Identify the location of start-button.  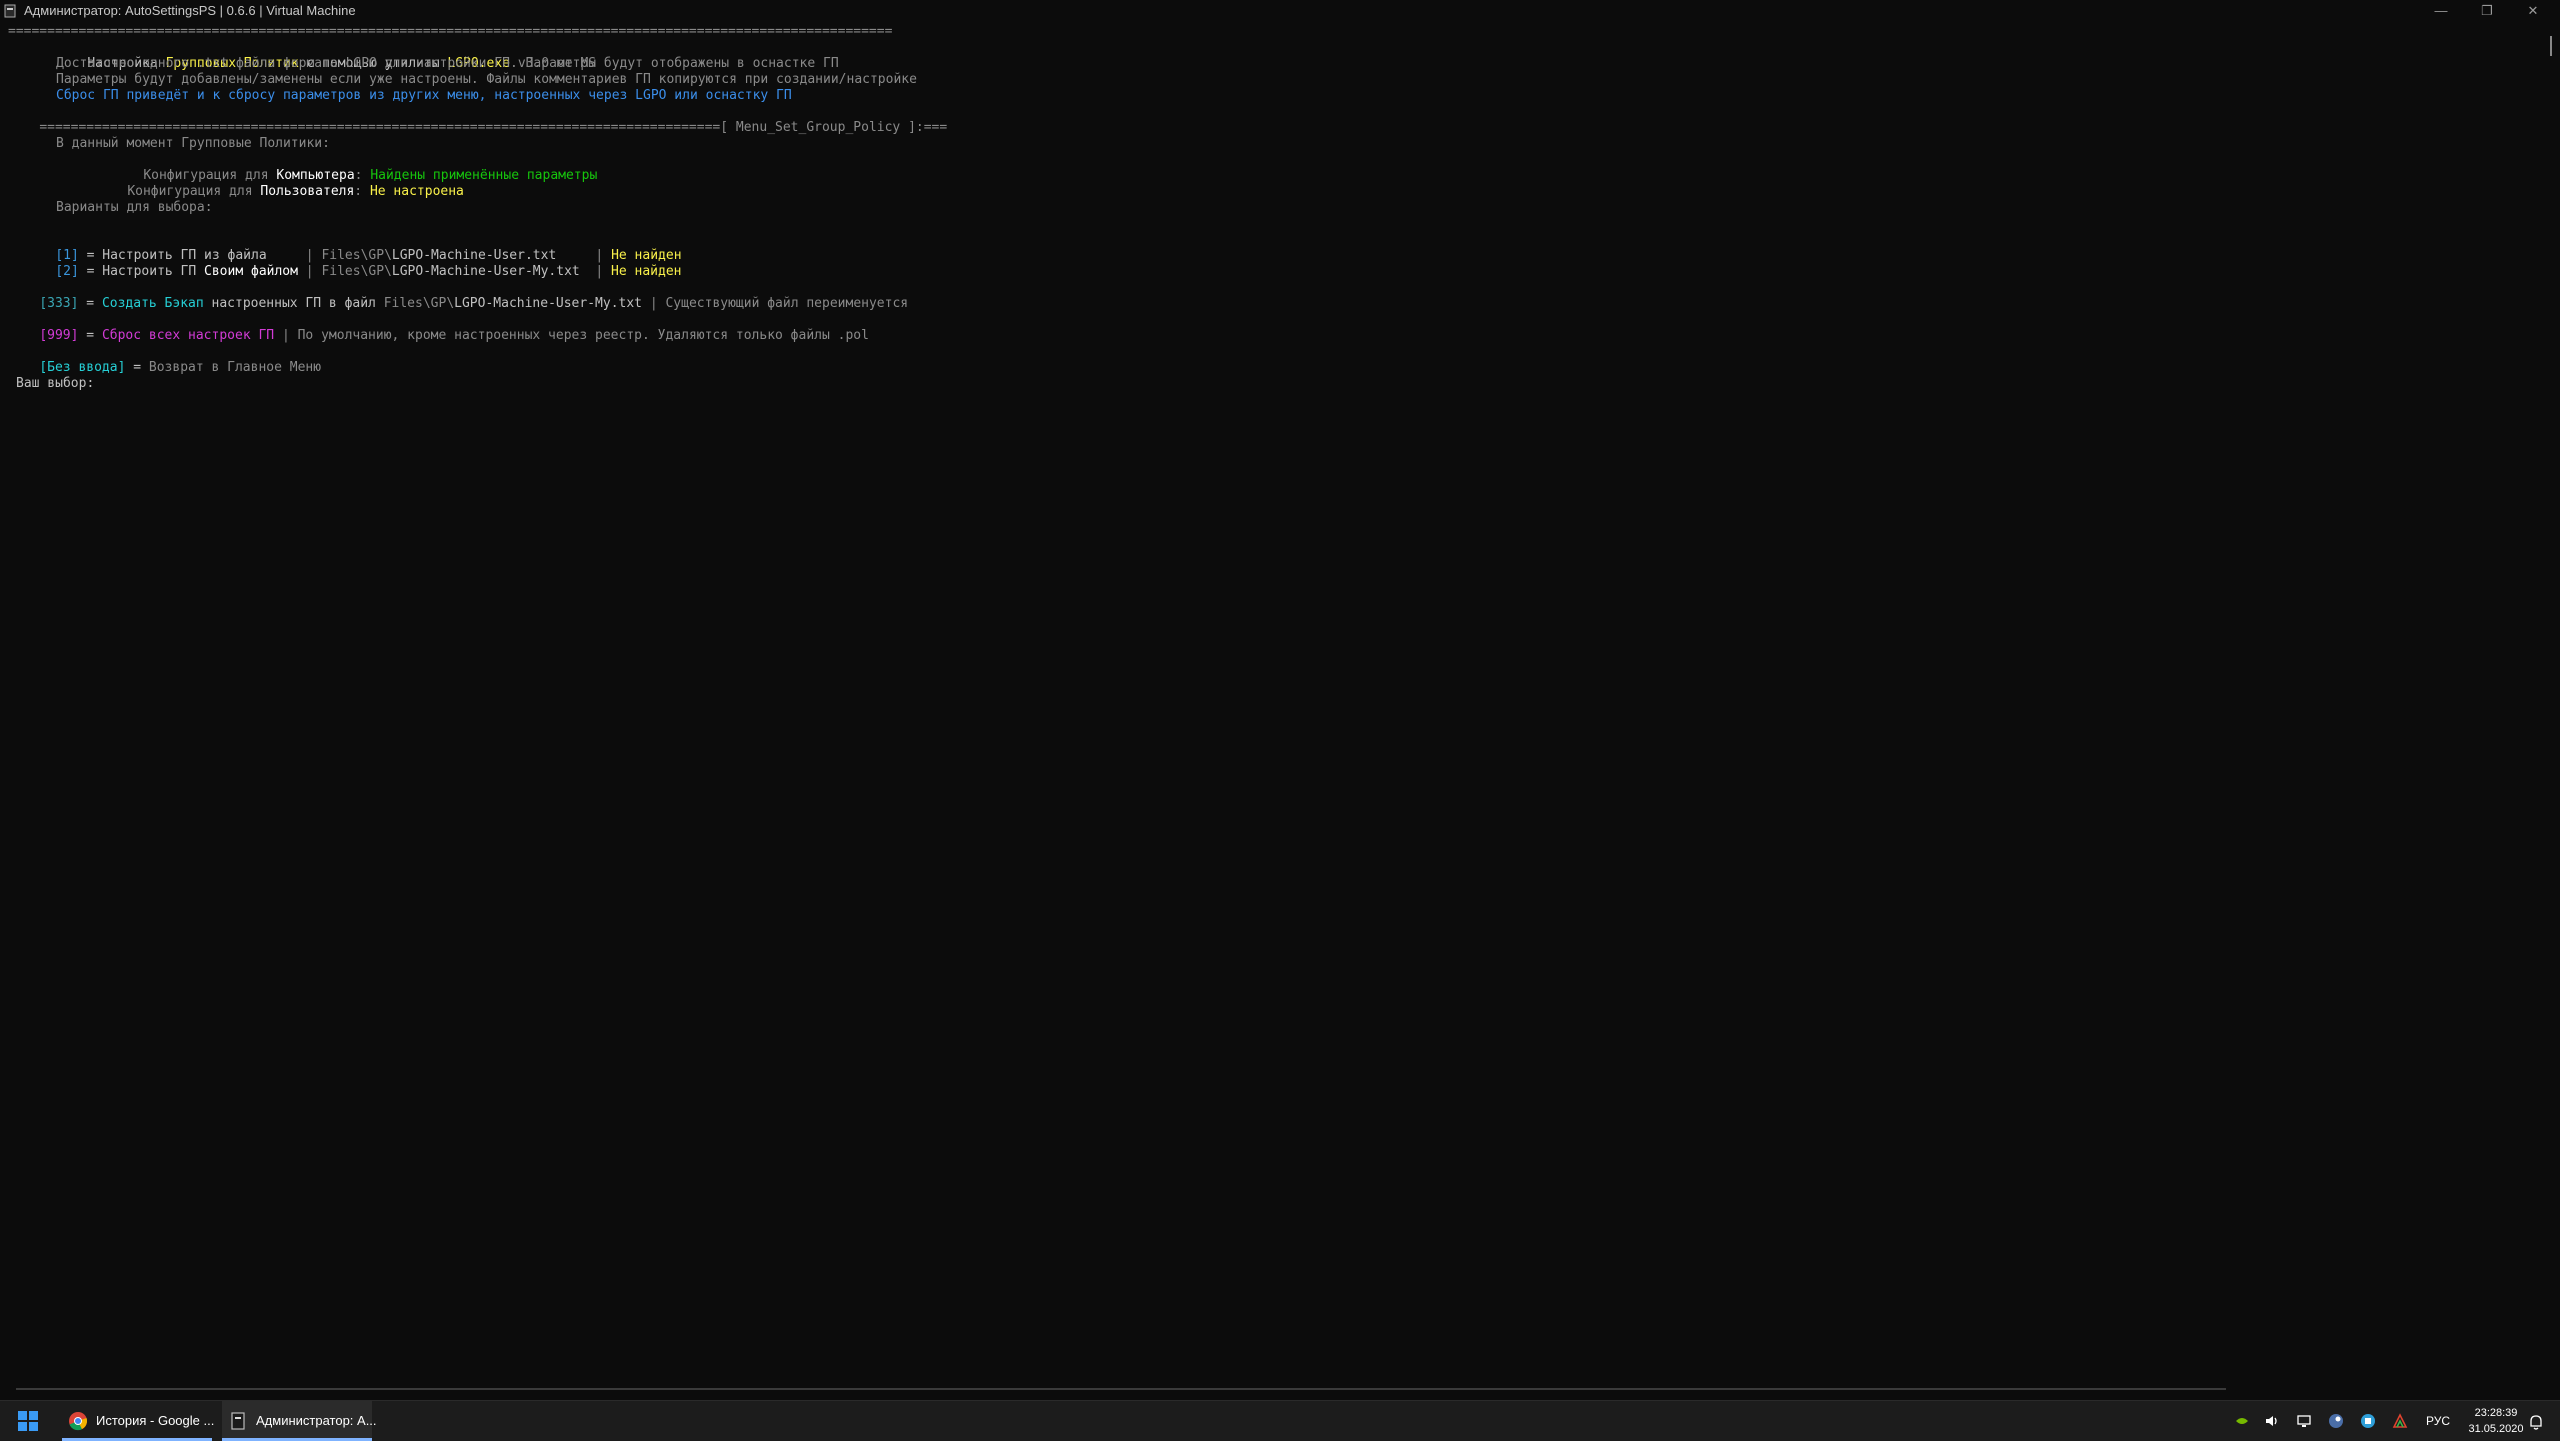
(28, 1421).